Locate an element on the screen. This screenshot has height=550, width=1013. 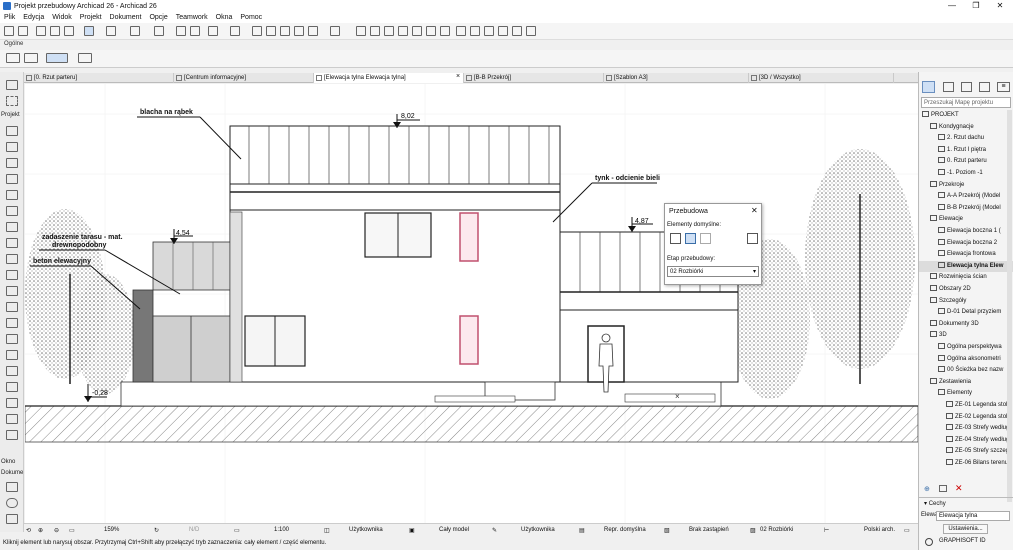
publisher-icon is located at coordinates (984, 87).